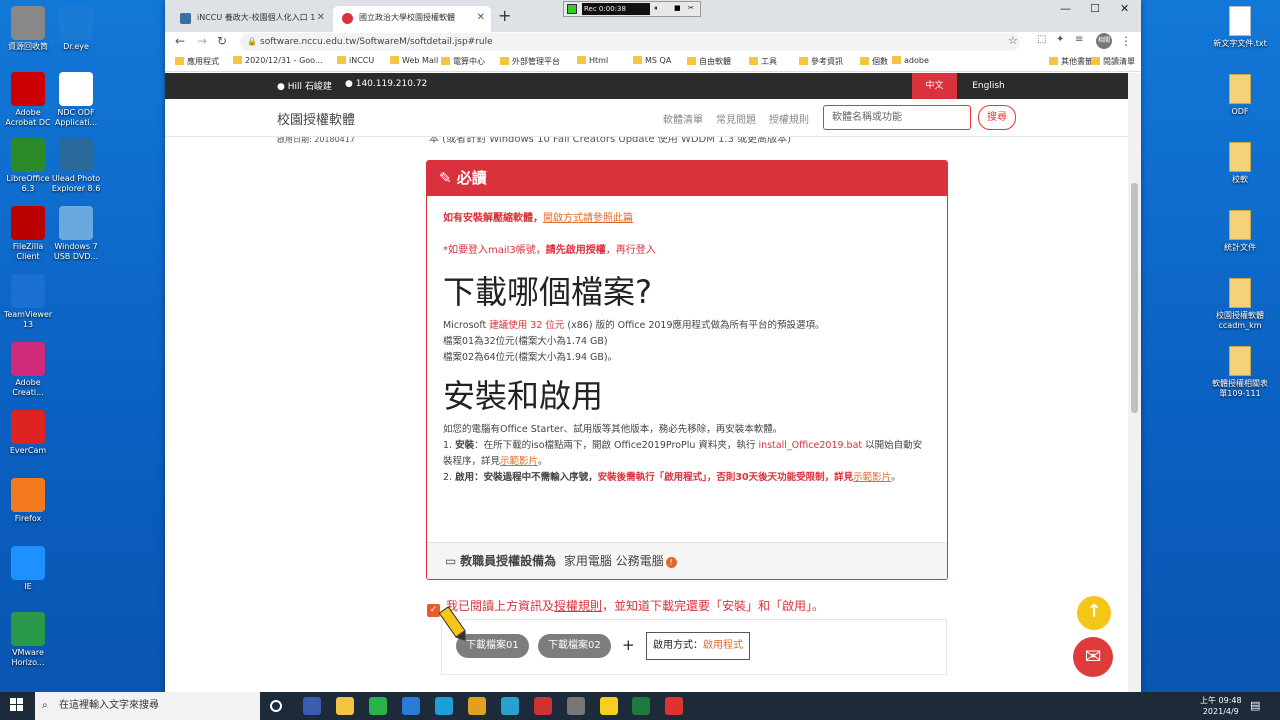 Image resolution: width=1280 pixels, height=720 pixels. Describe the element at coordinates (316, 118) in the screenshot. I see `site-brand: 校園授權軟體` at that location.